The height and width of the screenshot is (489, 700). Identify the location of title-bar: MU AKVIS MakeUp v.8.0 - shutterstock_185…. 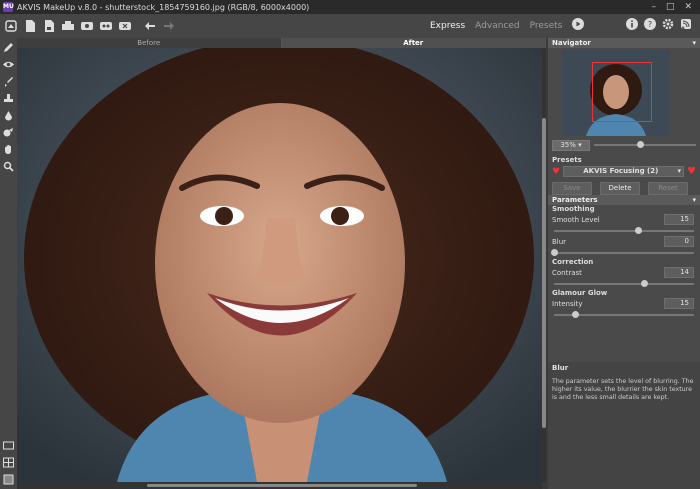
(350, 7).